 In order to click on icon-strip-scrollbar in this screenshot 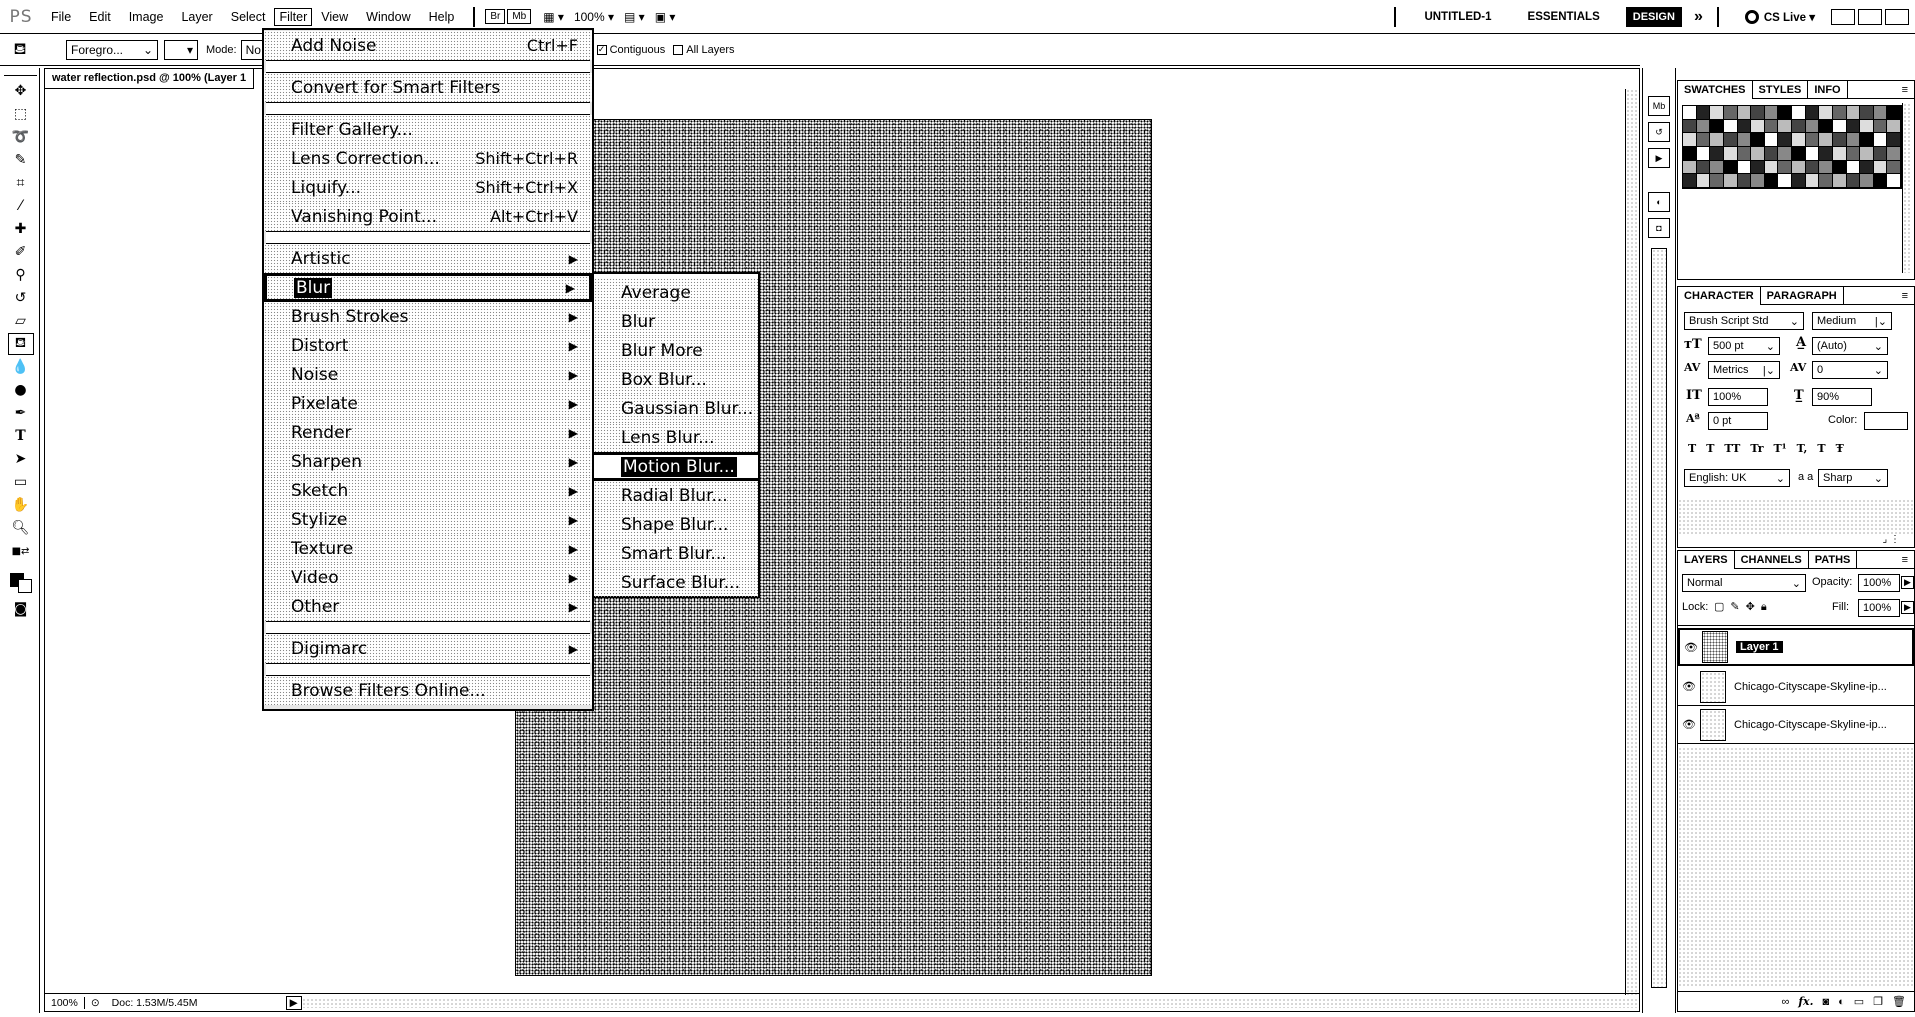, I will do `click(1659, 618)`.